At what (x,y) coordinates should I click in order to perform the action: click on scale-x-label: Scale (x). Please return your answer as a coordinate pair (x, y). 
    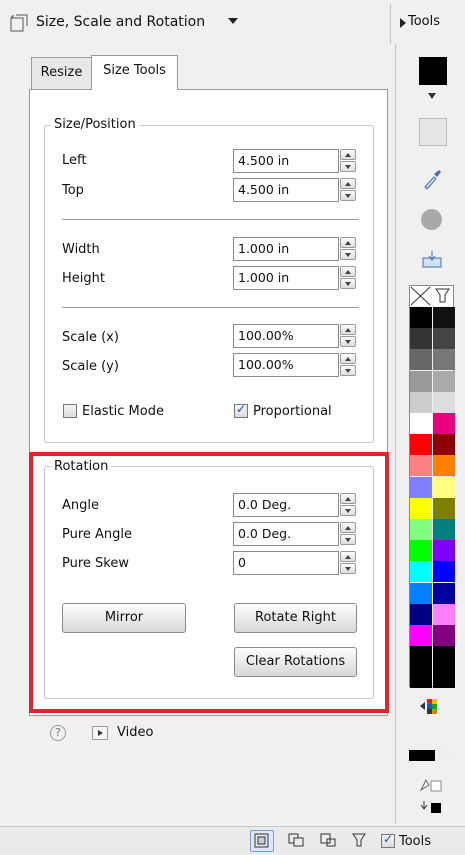
    Looking at the image, I should click on (90, 337).